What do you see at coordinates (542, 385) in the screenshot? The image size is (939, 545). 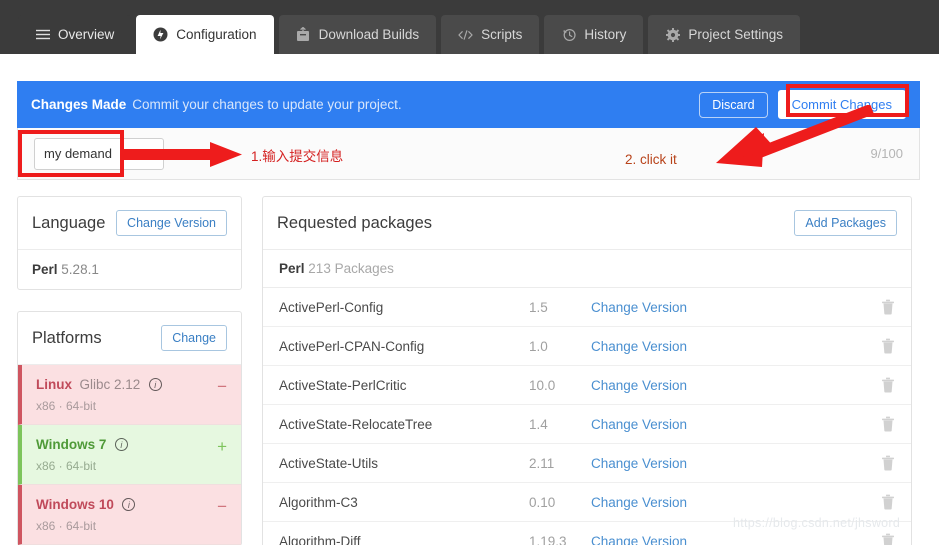 I see `package-version: 10.0` at bounding box center [542, 385].